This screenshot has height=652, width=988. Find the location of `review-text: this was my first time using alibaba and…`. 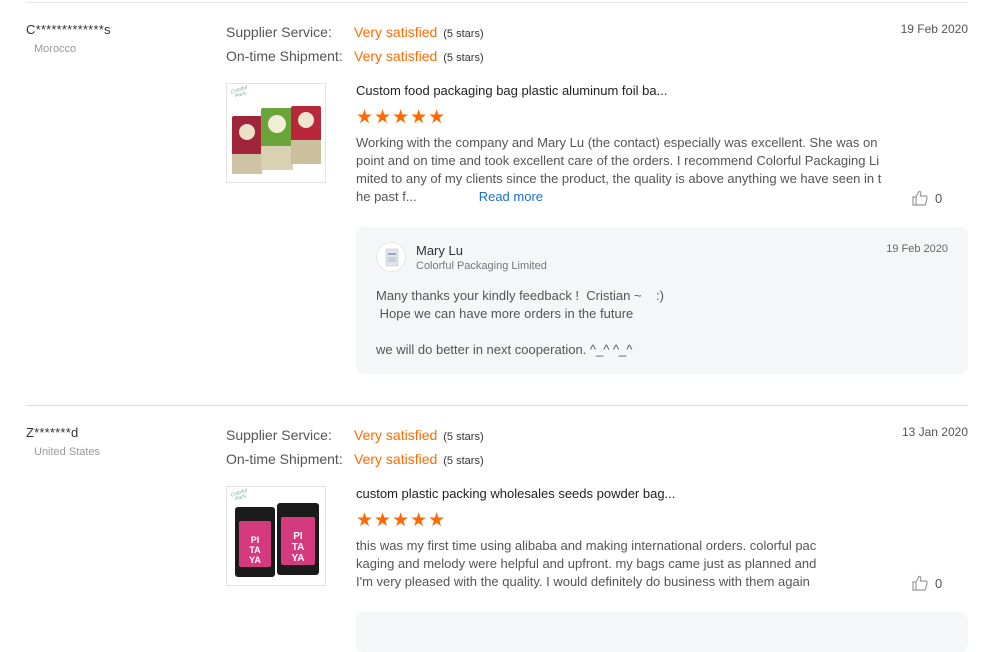

review-text: this was my first time using alibaba and… is located at coordinates (586, 564).